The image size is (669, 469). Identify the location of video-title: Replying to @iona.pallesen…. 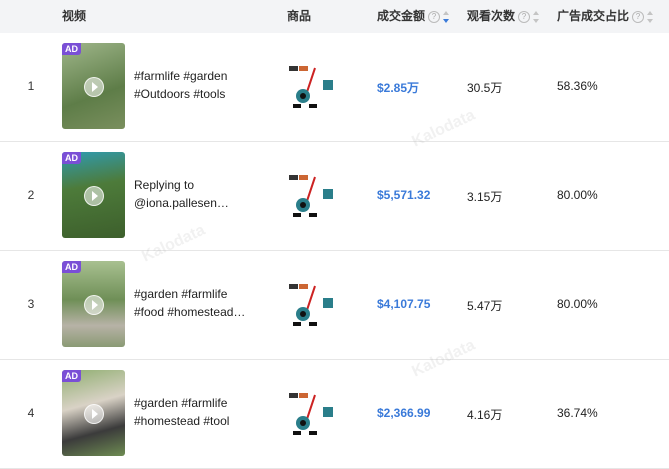
(196, 194).